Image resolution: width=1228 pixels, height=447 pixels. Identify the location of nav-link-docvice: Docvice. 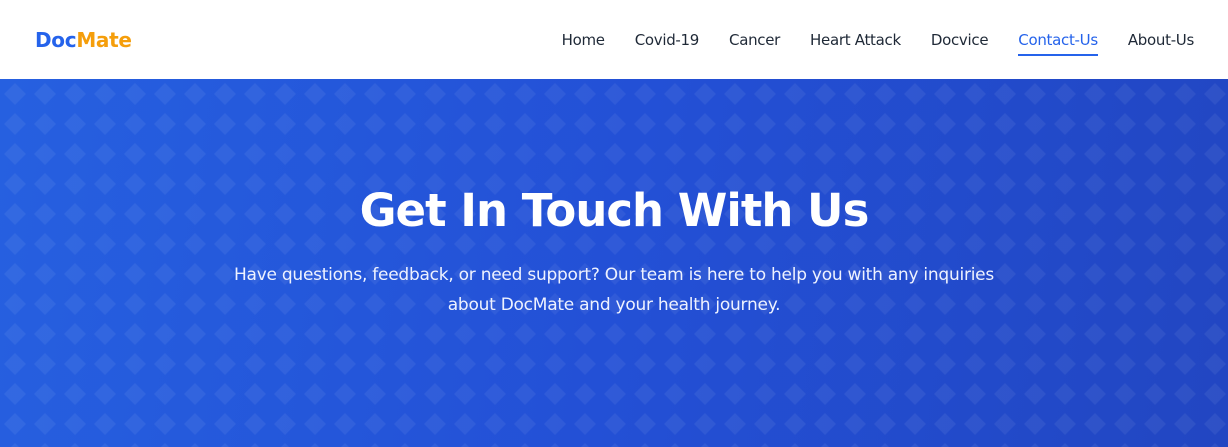
(960, 40).